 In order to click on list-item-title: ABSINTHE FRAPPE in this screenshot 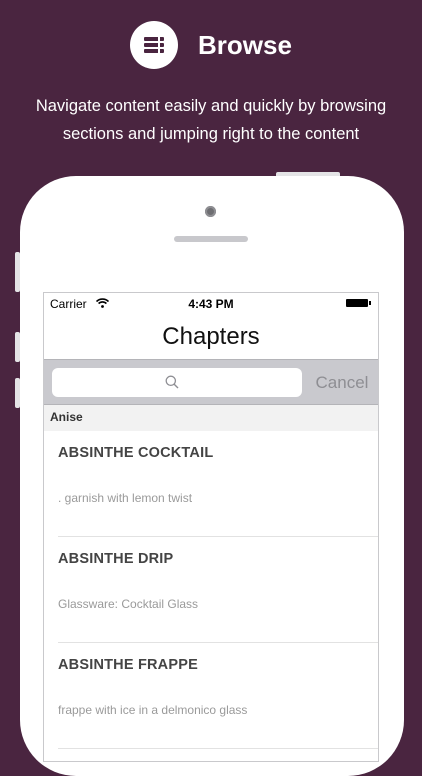, I will do `click(128, 665)`.